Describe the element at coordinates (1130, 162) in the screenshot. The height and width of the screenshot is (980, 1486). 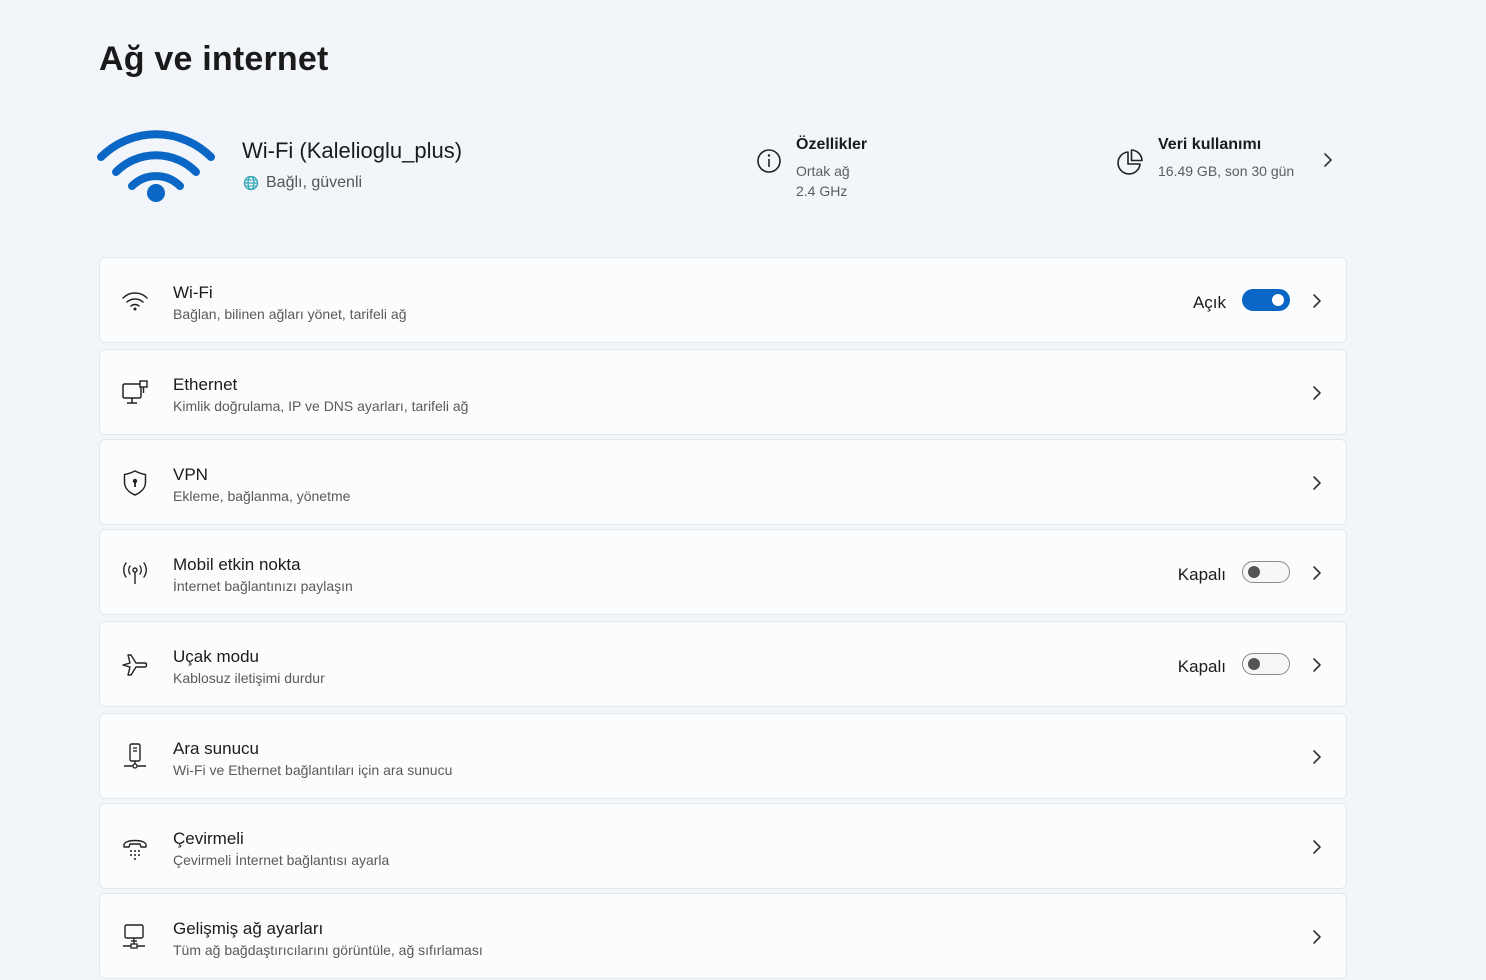
I see `pie-chart-icon` at that location.